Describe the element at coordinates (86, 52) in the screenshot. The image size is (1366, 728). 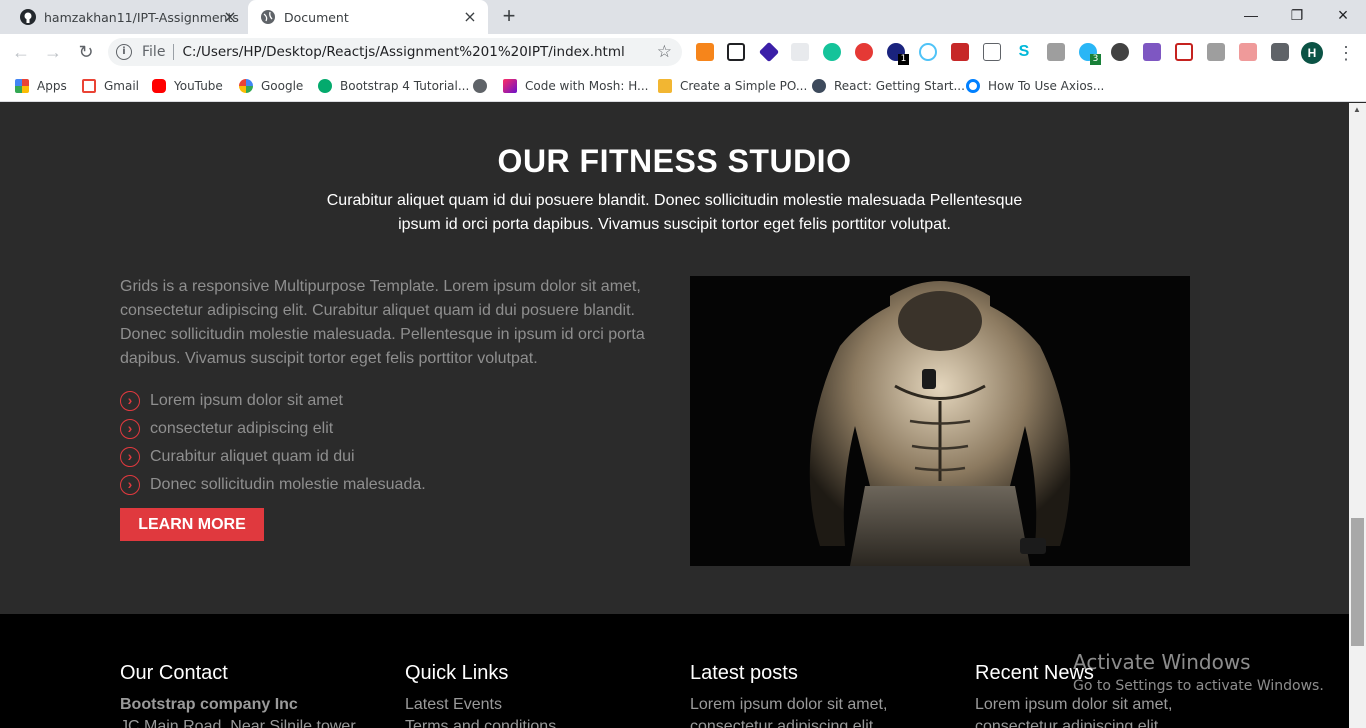
I see `reload-icon: ↻` at that location.